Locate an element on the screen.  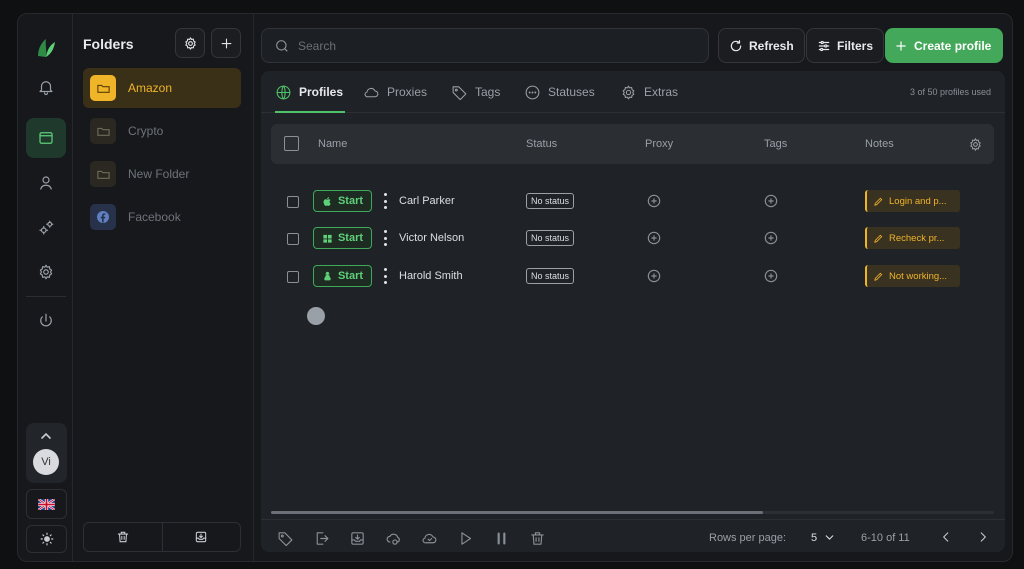
bulk-tag-icon is located at coordinates (285, 538).